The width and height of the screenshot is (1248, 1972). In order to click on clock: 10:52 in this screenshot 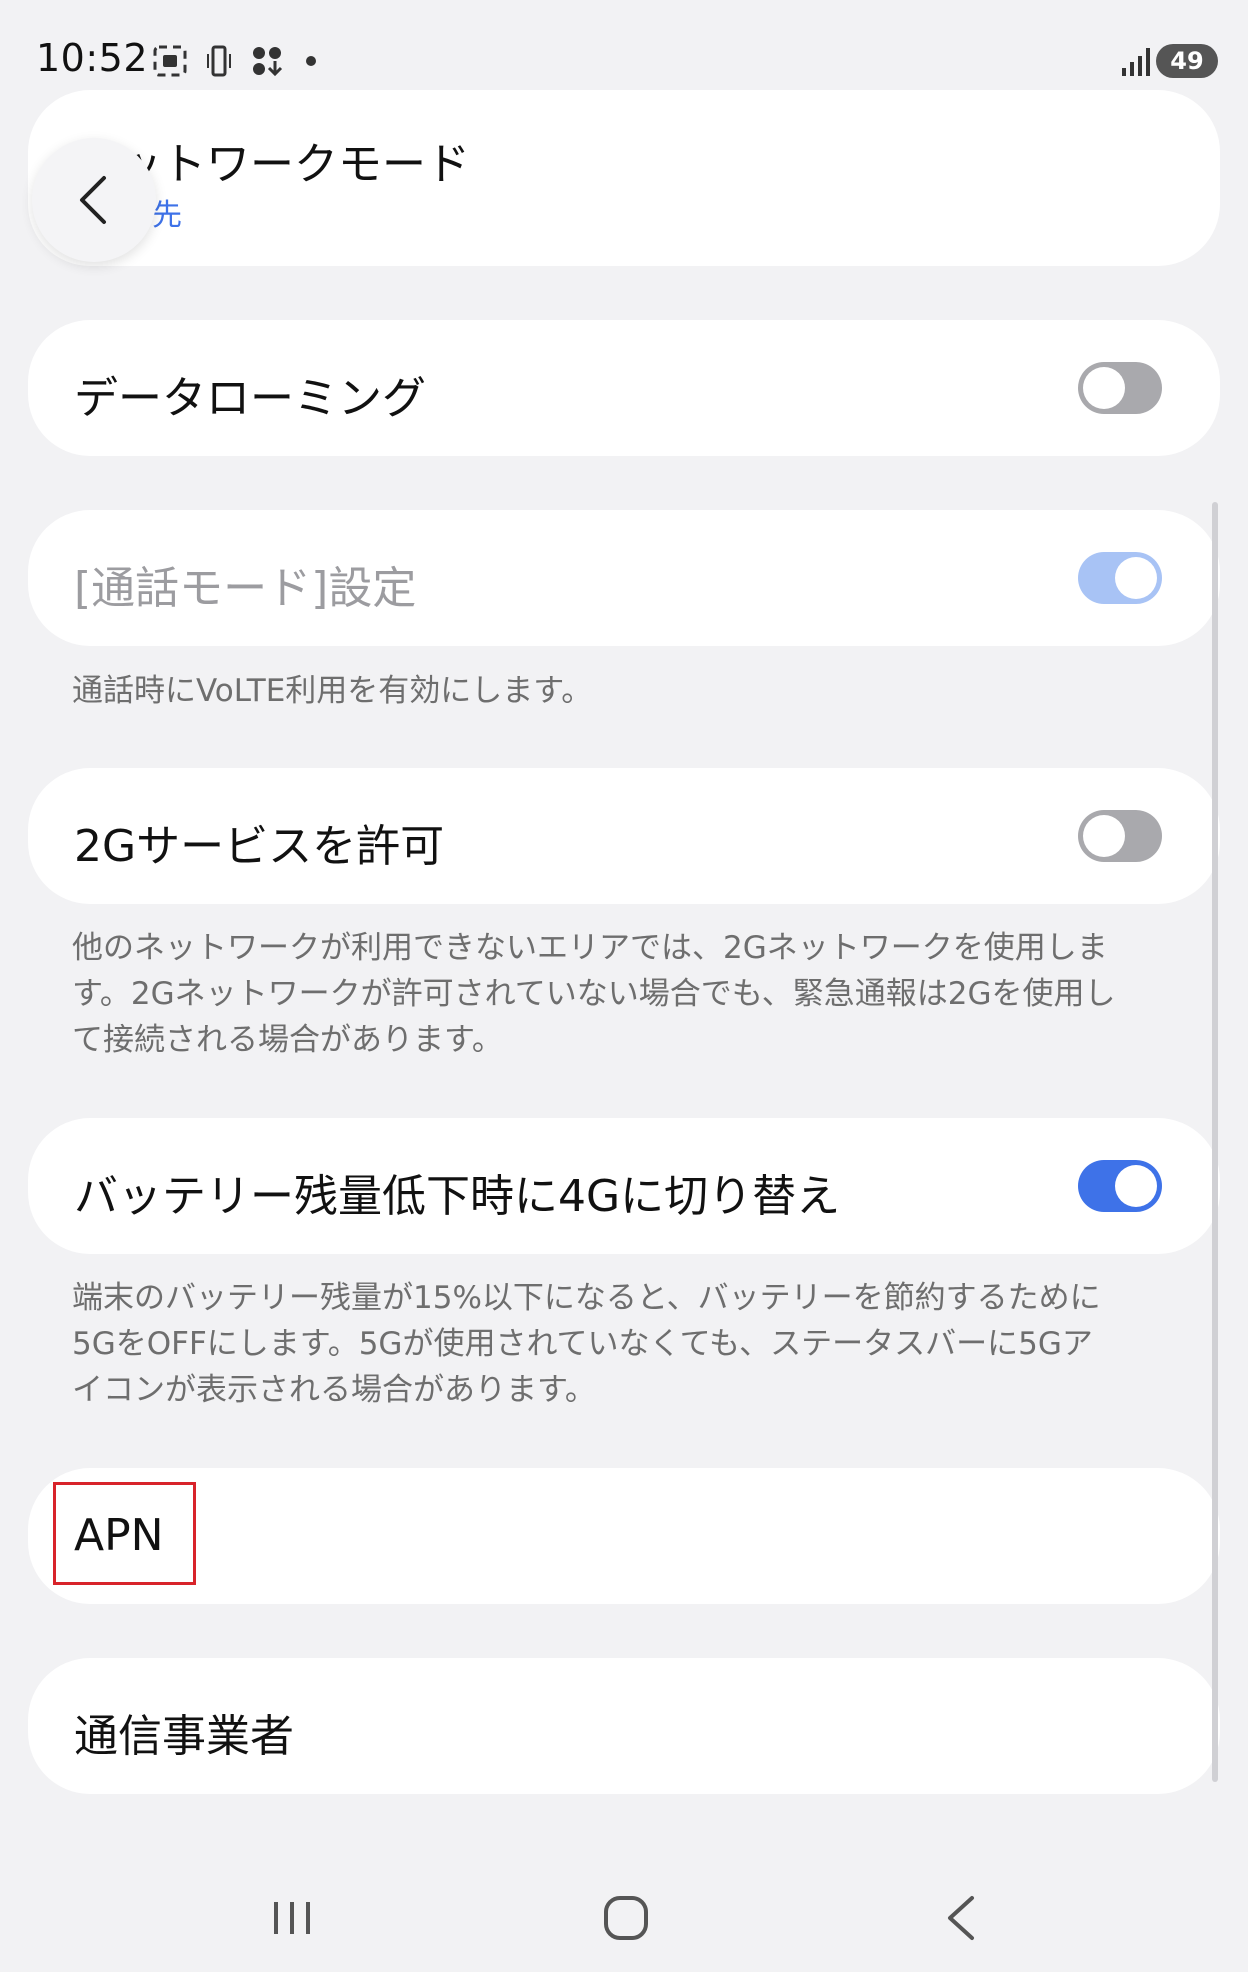, I will do `click(92, 58)`.